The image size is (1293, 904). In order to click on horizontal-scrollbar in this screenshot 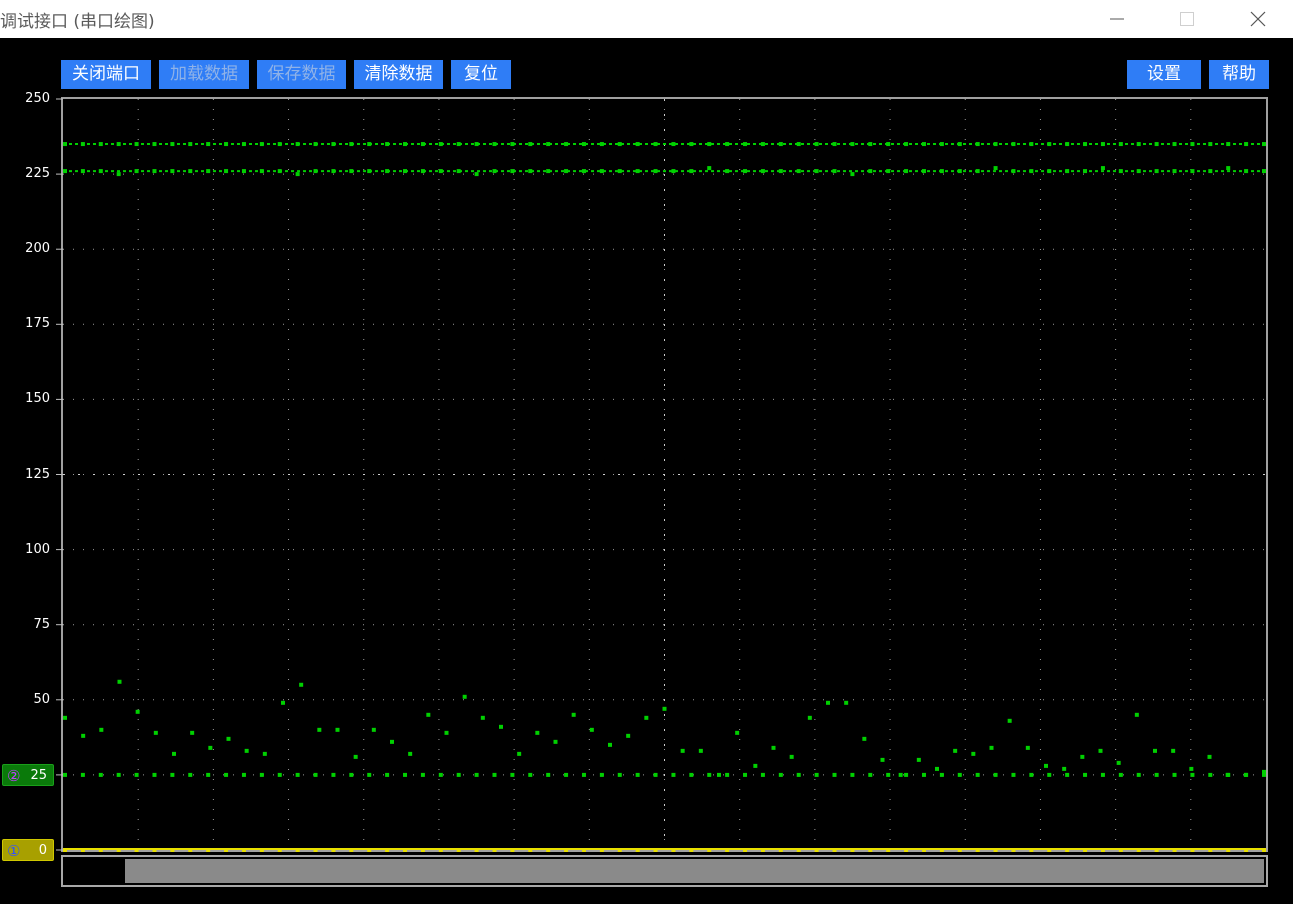, I will do `click(664, 871)`.